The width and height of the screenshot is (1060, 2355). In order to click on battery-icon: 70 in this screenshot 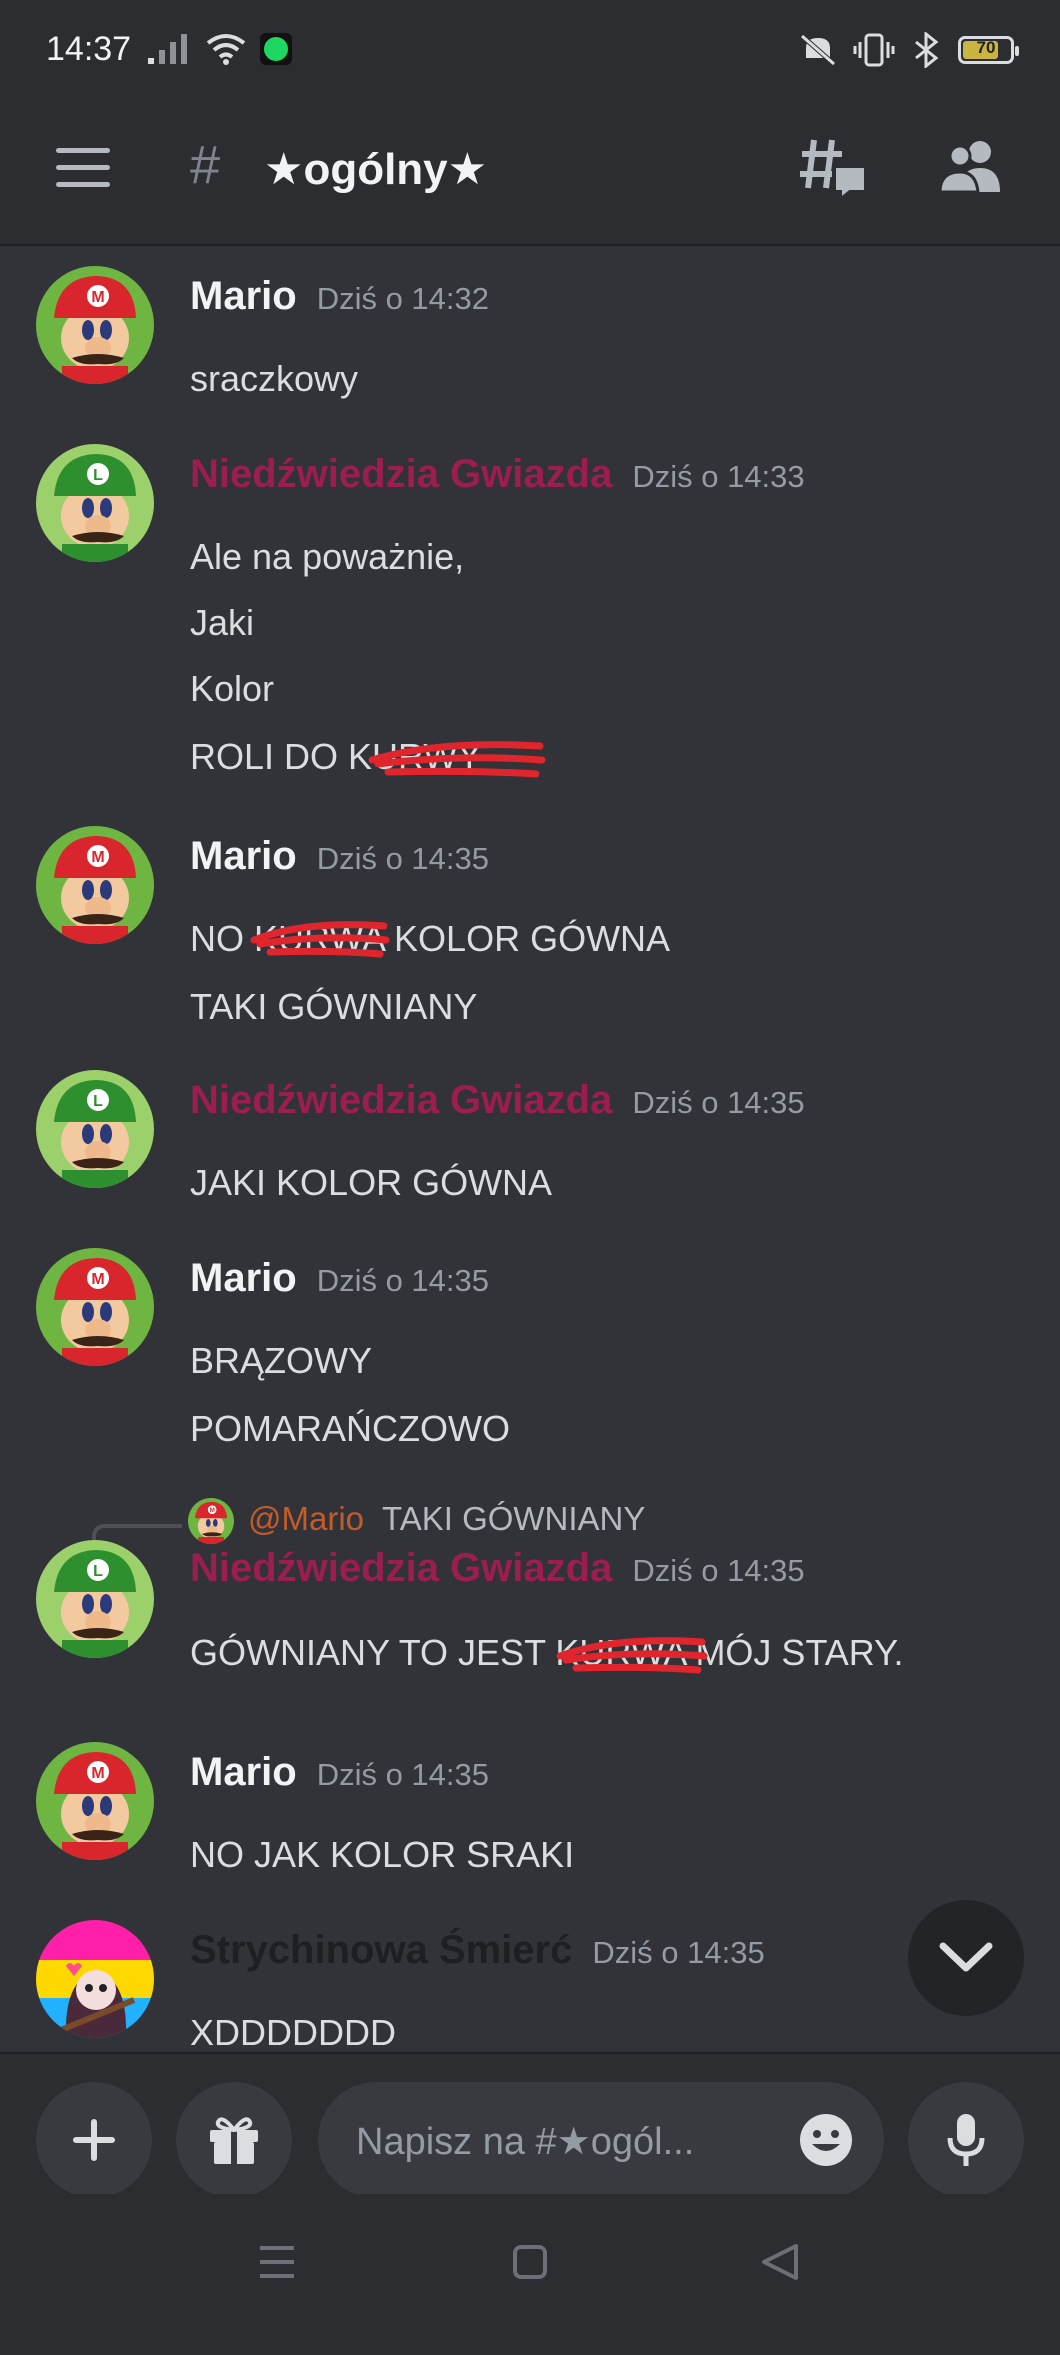, I will do `click(988, 50)`.